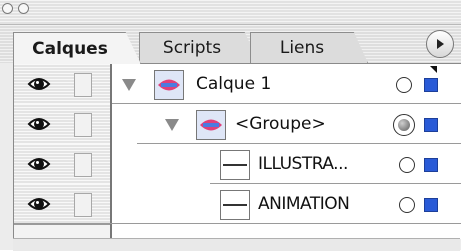  I want to click on tab-label: Calques, so click(70, 48).